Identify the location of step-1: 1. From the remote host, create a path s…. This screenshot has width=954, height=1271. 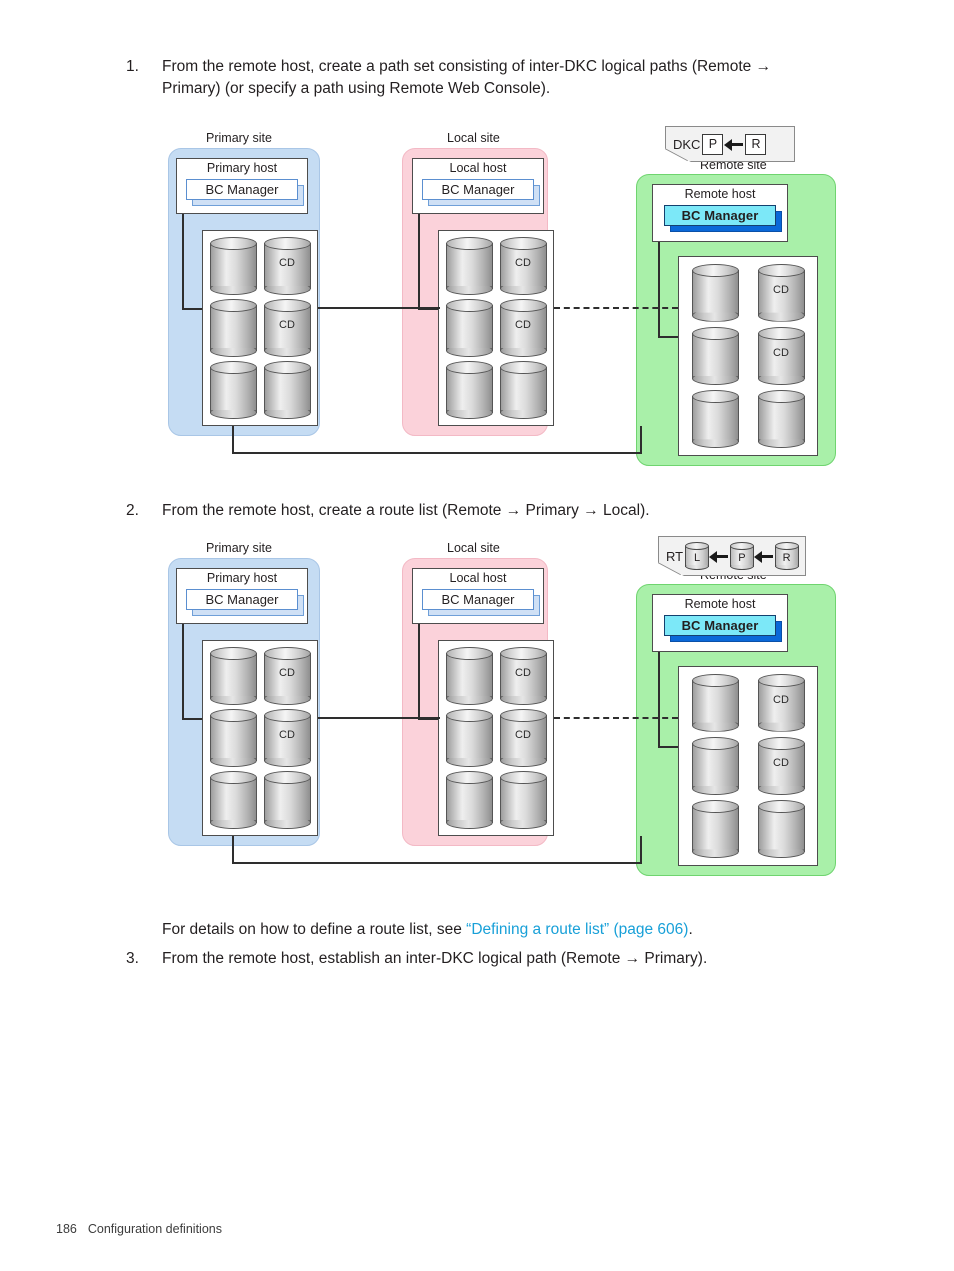
(476, 78).